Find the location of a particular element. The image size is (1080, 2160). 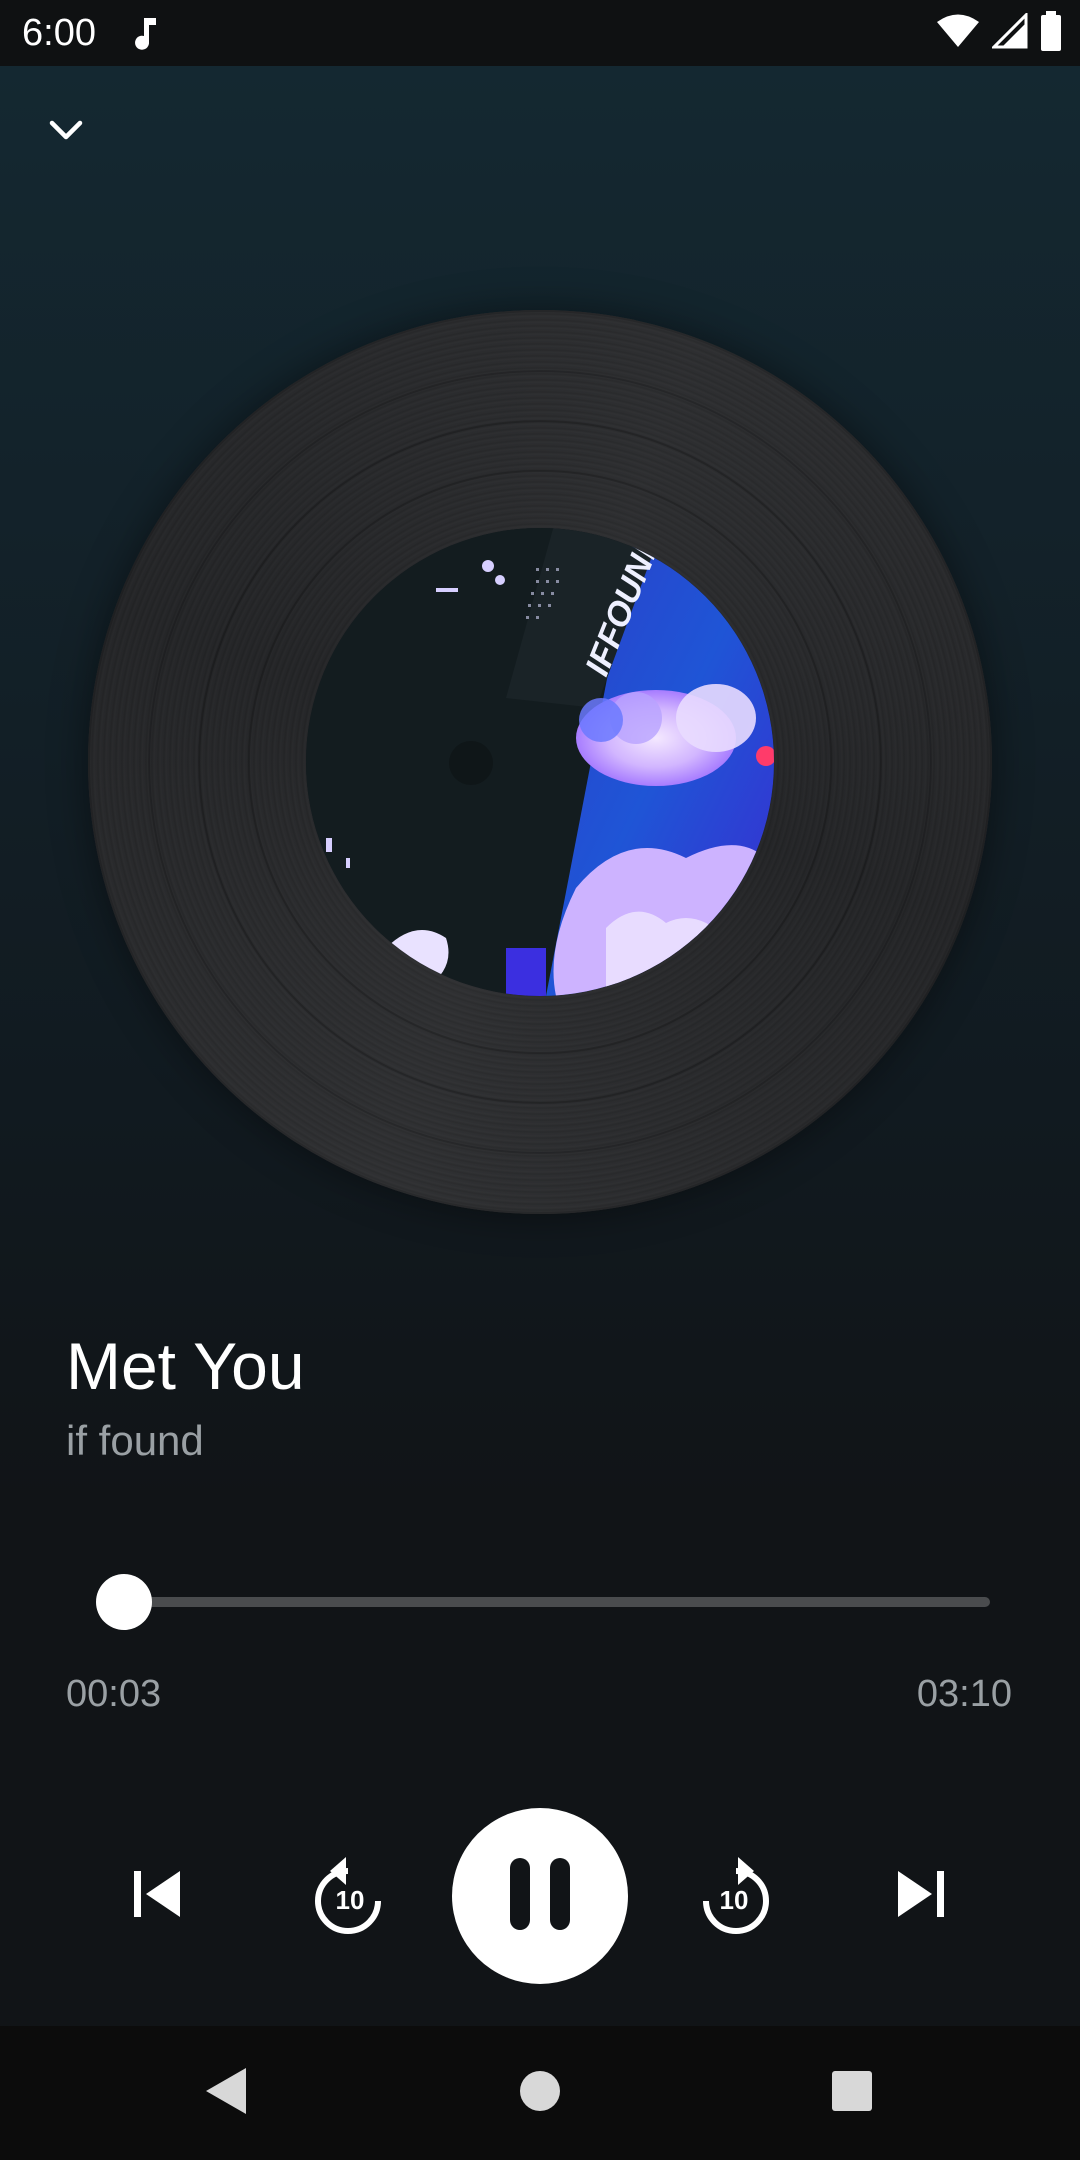

seek-thumb is located at coordinates (124, 1602).